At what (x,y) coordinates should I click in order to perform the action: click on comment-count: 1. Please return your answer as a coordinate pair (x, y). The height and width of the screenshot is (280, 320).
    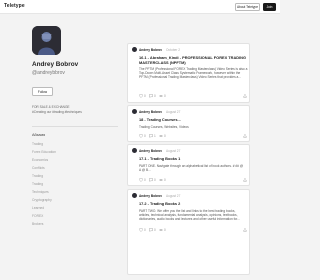
    Looking at the image, I should click on (155, 136).